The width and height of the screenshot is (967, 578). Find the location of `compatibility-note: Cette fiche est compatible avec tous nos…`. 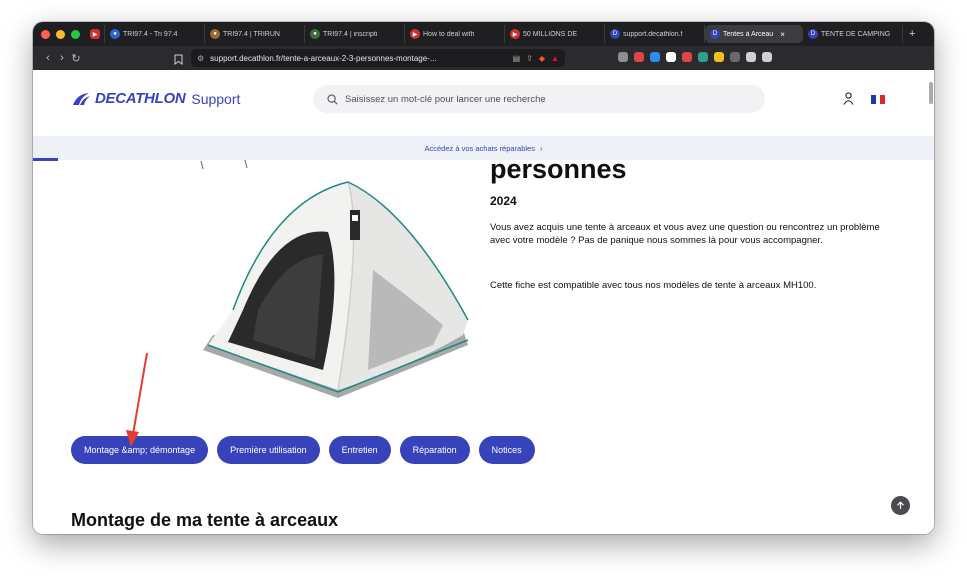

compatibility-note: Cette fiche est compatible avec tous nos… is located at coordinates (653, 285).